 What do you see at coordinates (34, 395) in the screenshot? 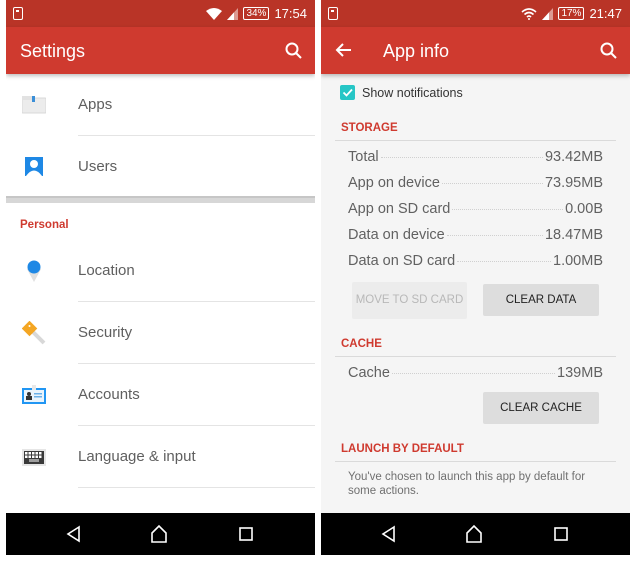
I see `id-card-icon` at bounding box center [34, 395].